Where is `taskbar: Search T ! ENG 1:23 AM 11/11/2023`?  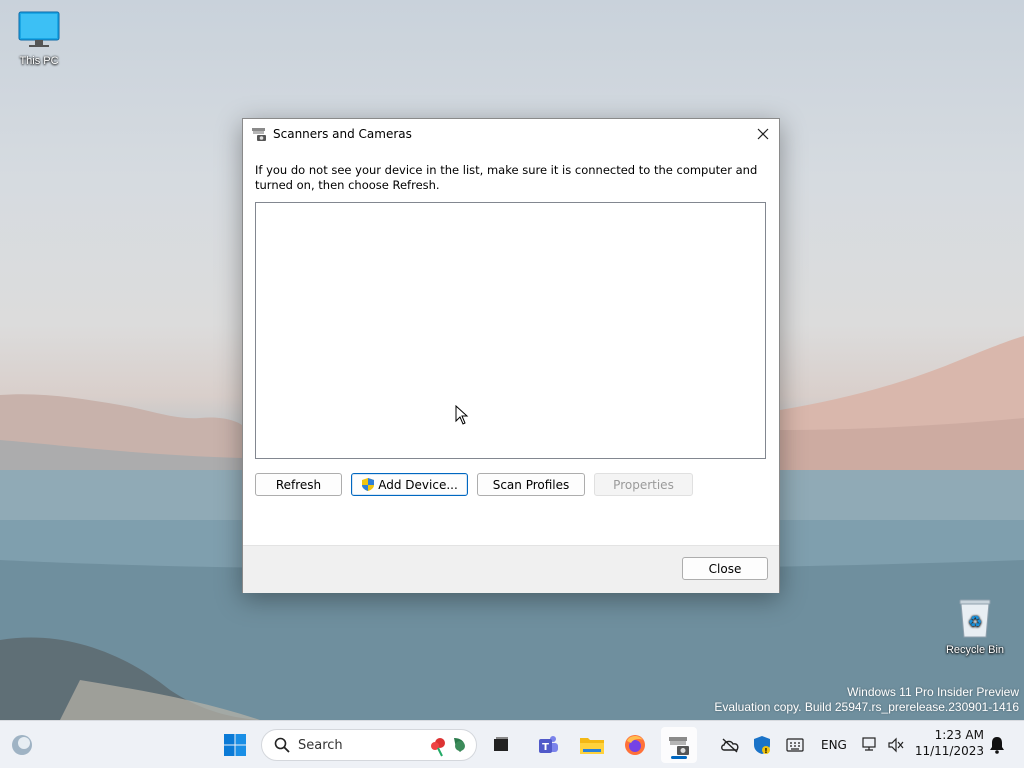
taskbar: Search T ! ENG 1:23 AM 11/11/2023 is located at coordinates (512, 744).